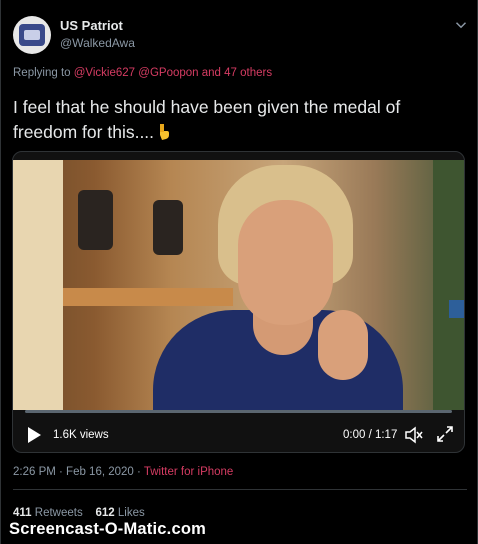 This screenshot has height=544, width=478. Describe the element at coordinates (91, 25) in the screenshot. I see `author-name: US Patriot` at that location.